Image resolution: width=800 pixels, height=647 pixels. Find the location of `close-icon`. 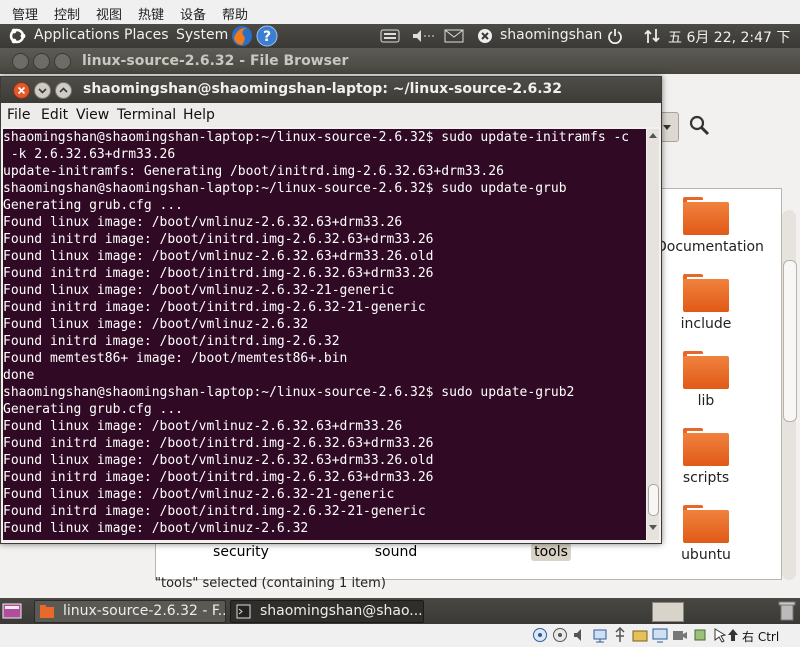

close-icon is located at coordinates (21, 90).